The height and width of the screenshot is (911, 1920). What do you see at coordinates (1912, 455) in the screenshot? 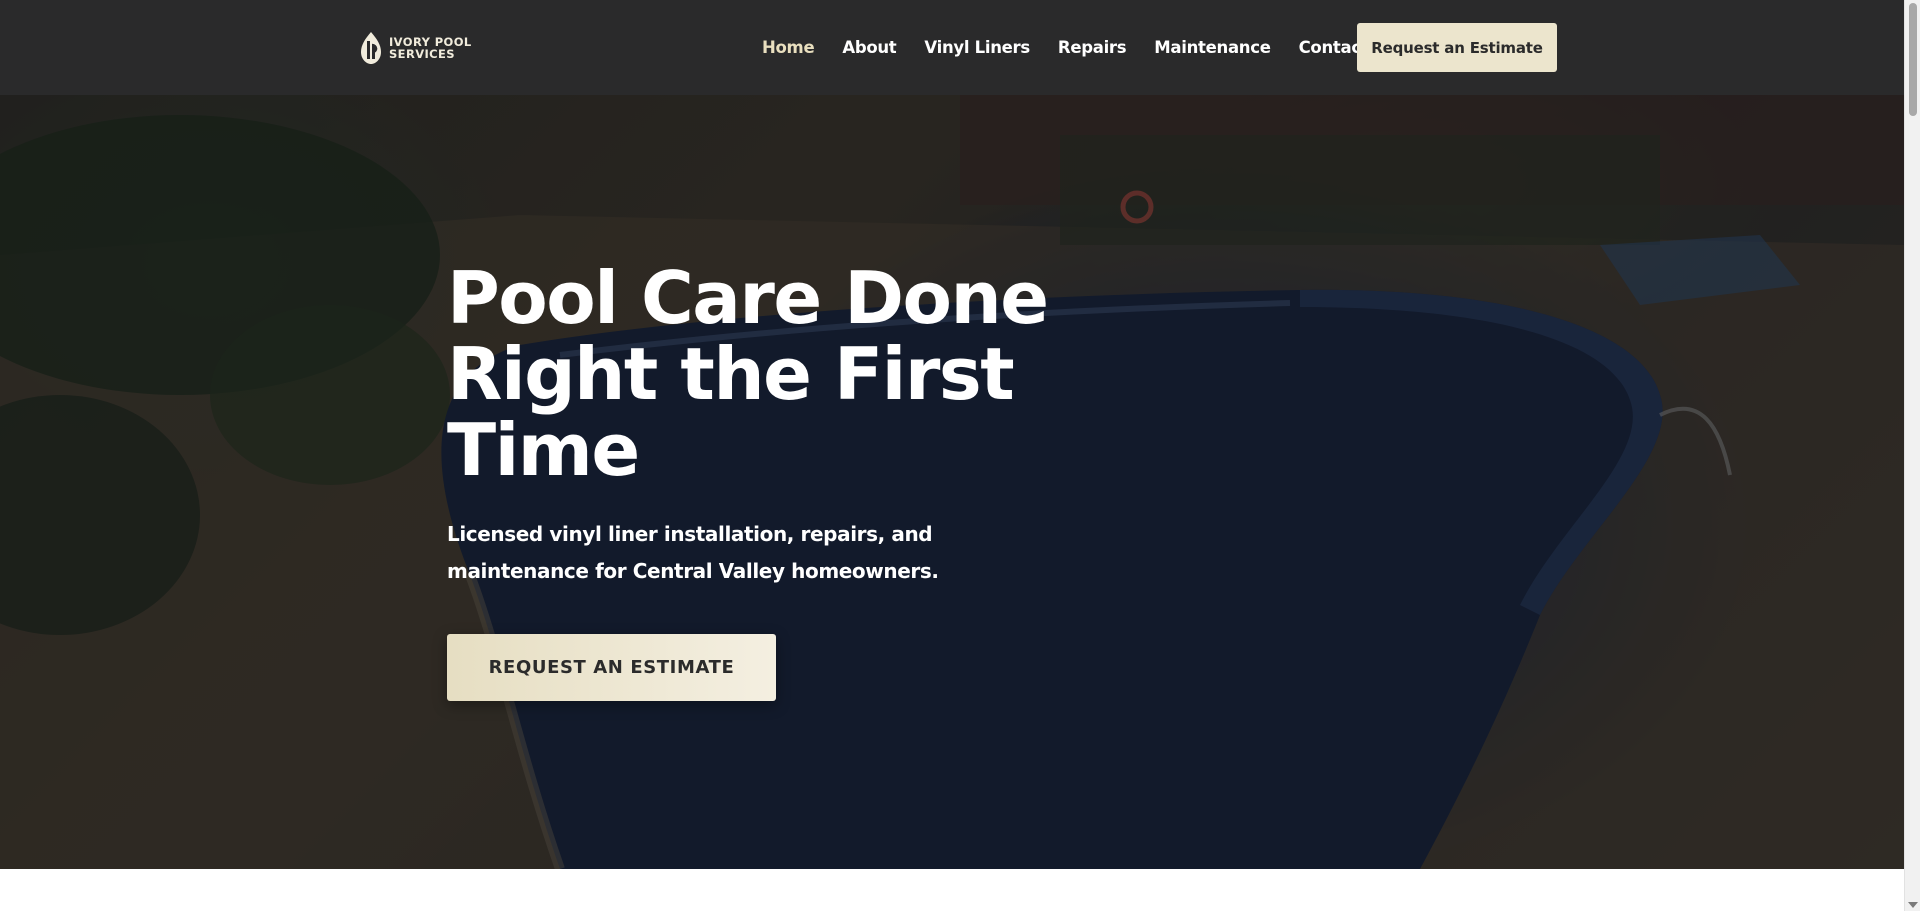
I see `page-scrollbar` at bounding box center [1912, 455].